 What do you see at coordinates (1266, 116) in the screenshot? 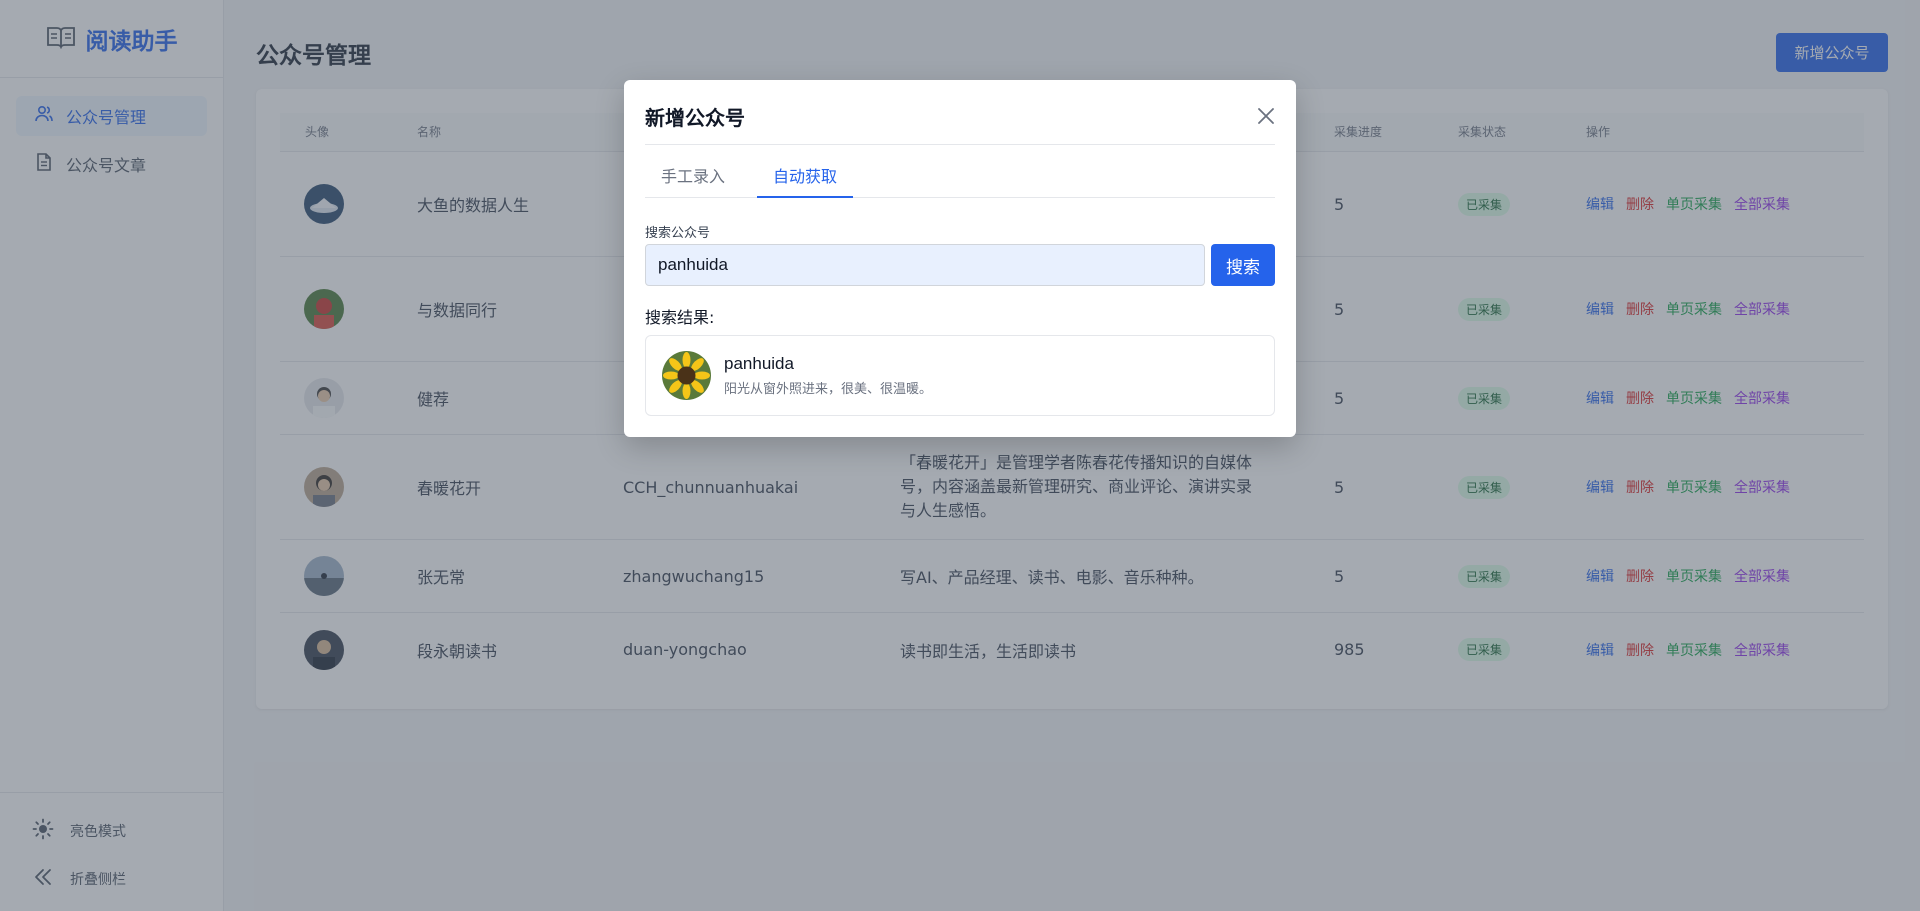
I see `close-button` at bounding box center [1266, 116].